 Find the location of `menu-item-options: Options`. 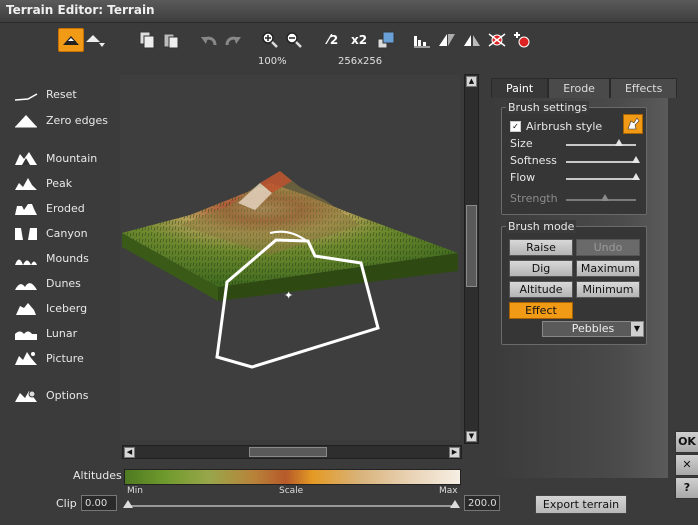

menu-item-options: Options is located at coordinates (51, 395).